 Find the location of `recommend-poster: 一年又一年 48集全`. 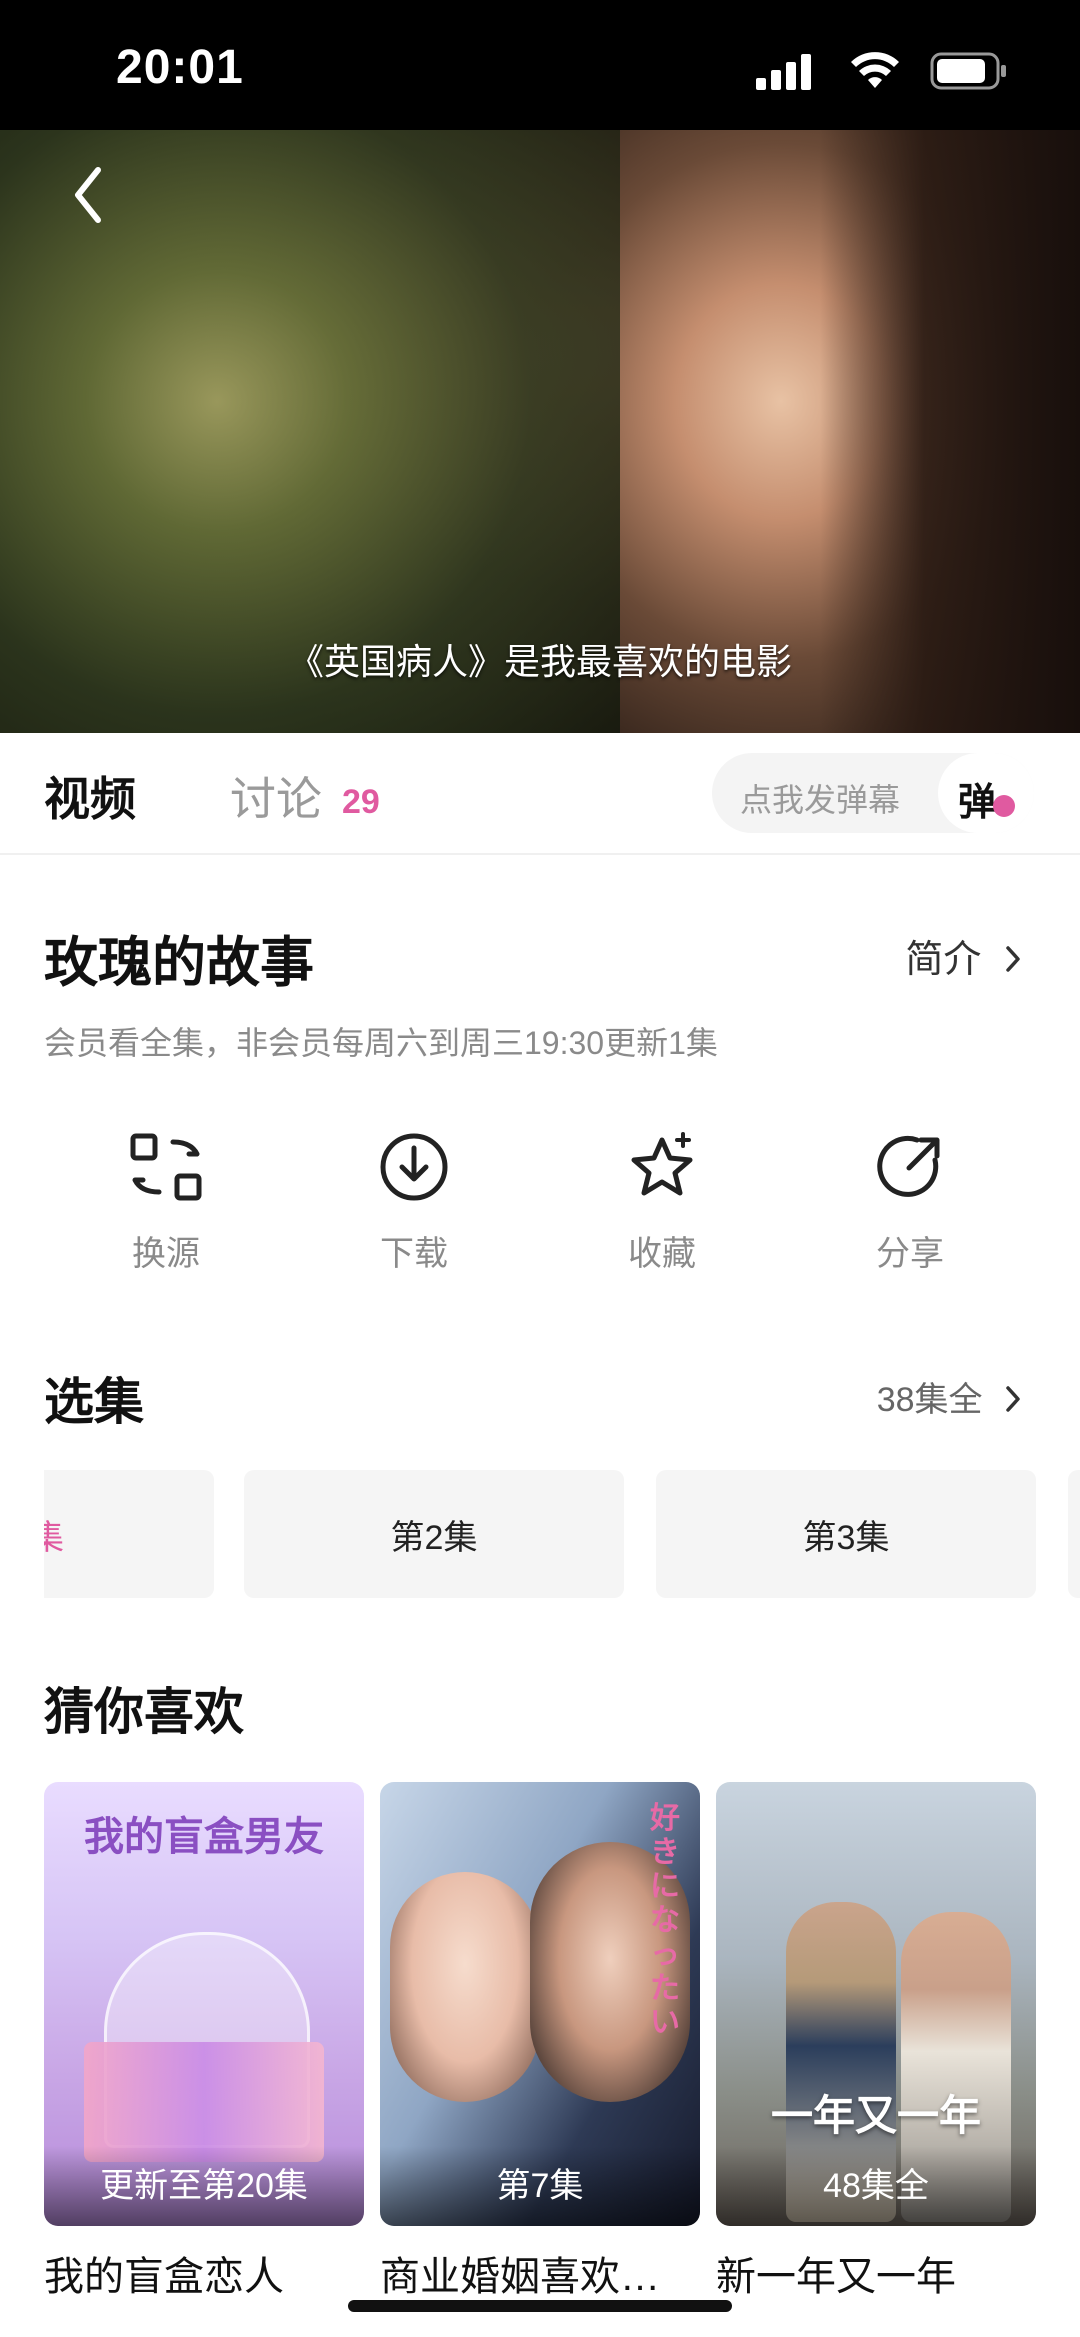

recommend-poster: 一年又一年 48集全 is located at coordinates (876, 2004).